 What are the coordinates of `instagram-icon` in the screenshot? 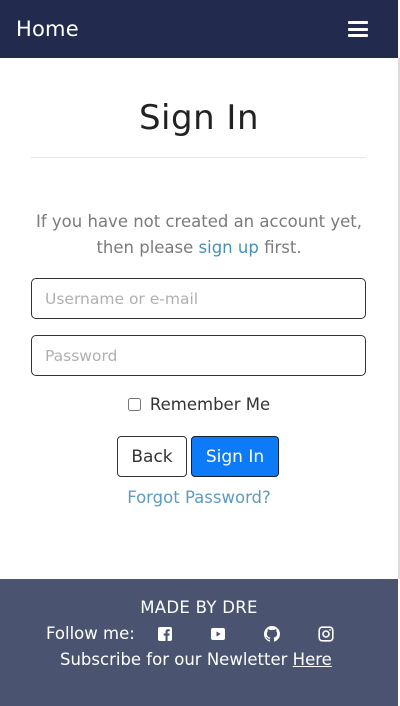 It's located at (326, 634).